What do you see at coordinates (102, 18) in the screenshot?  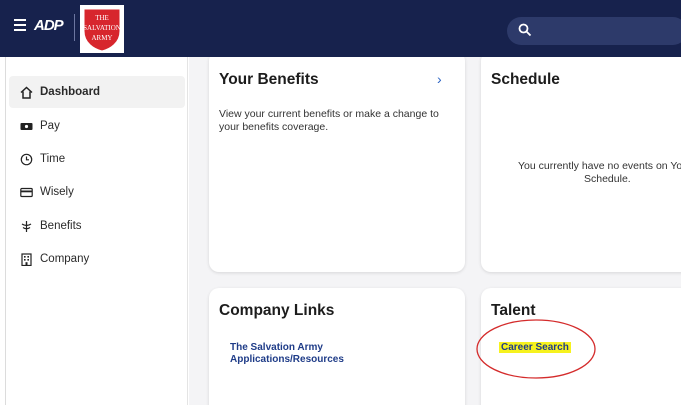 I see `svg-text: THE` at bounding box center [102, 18].